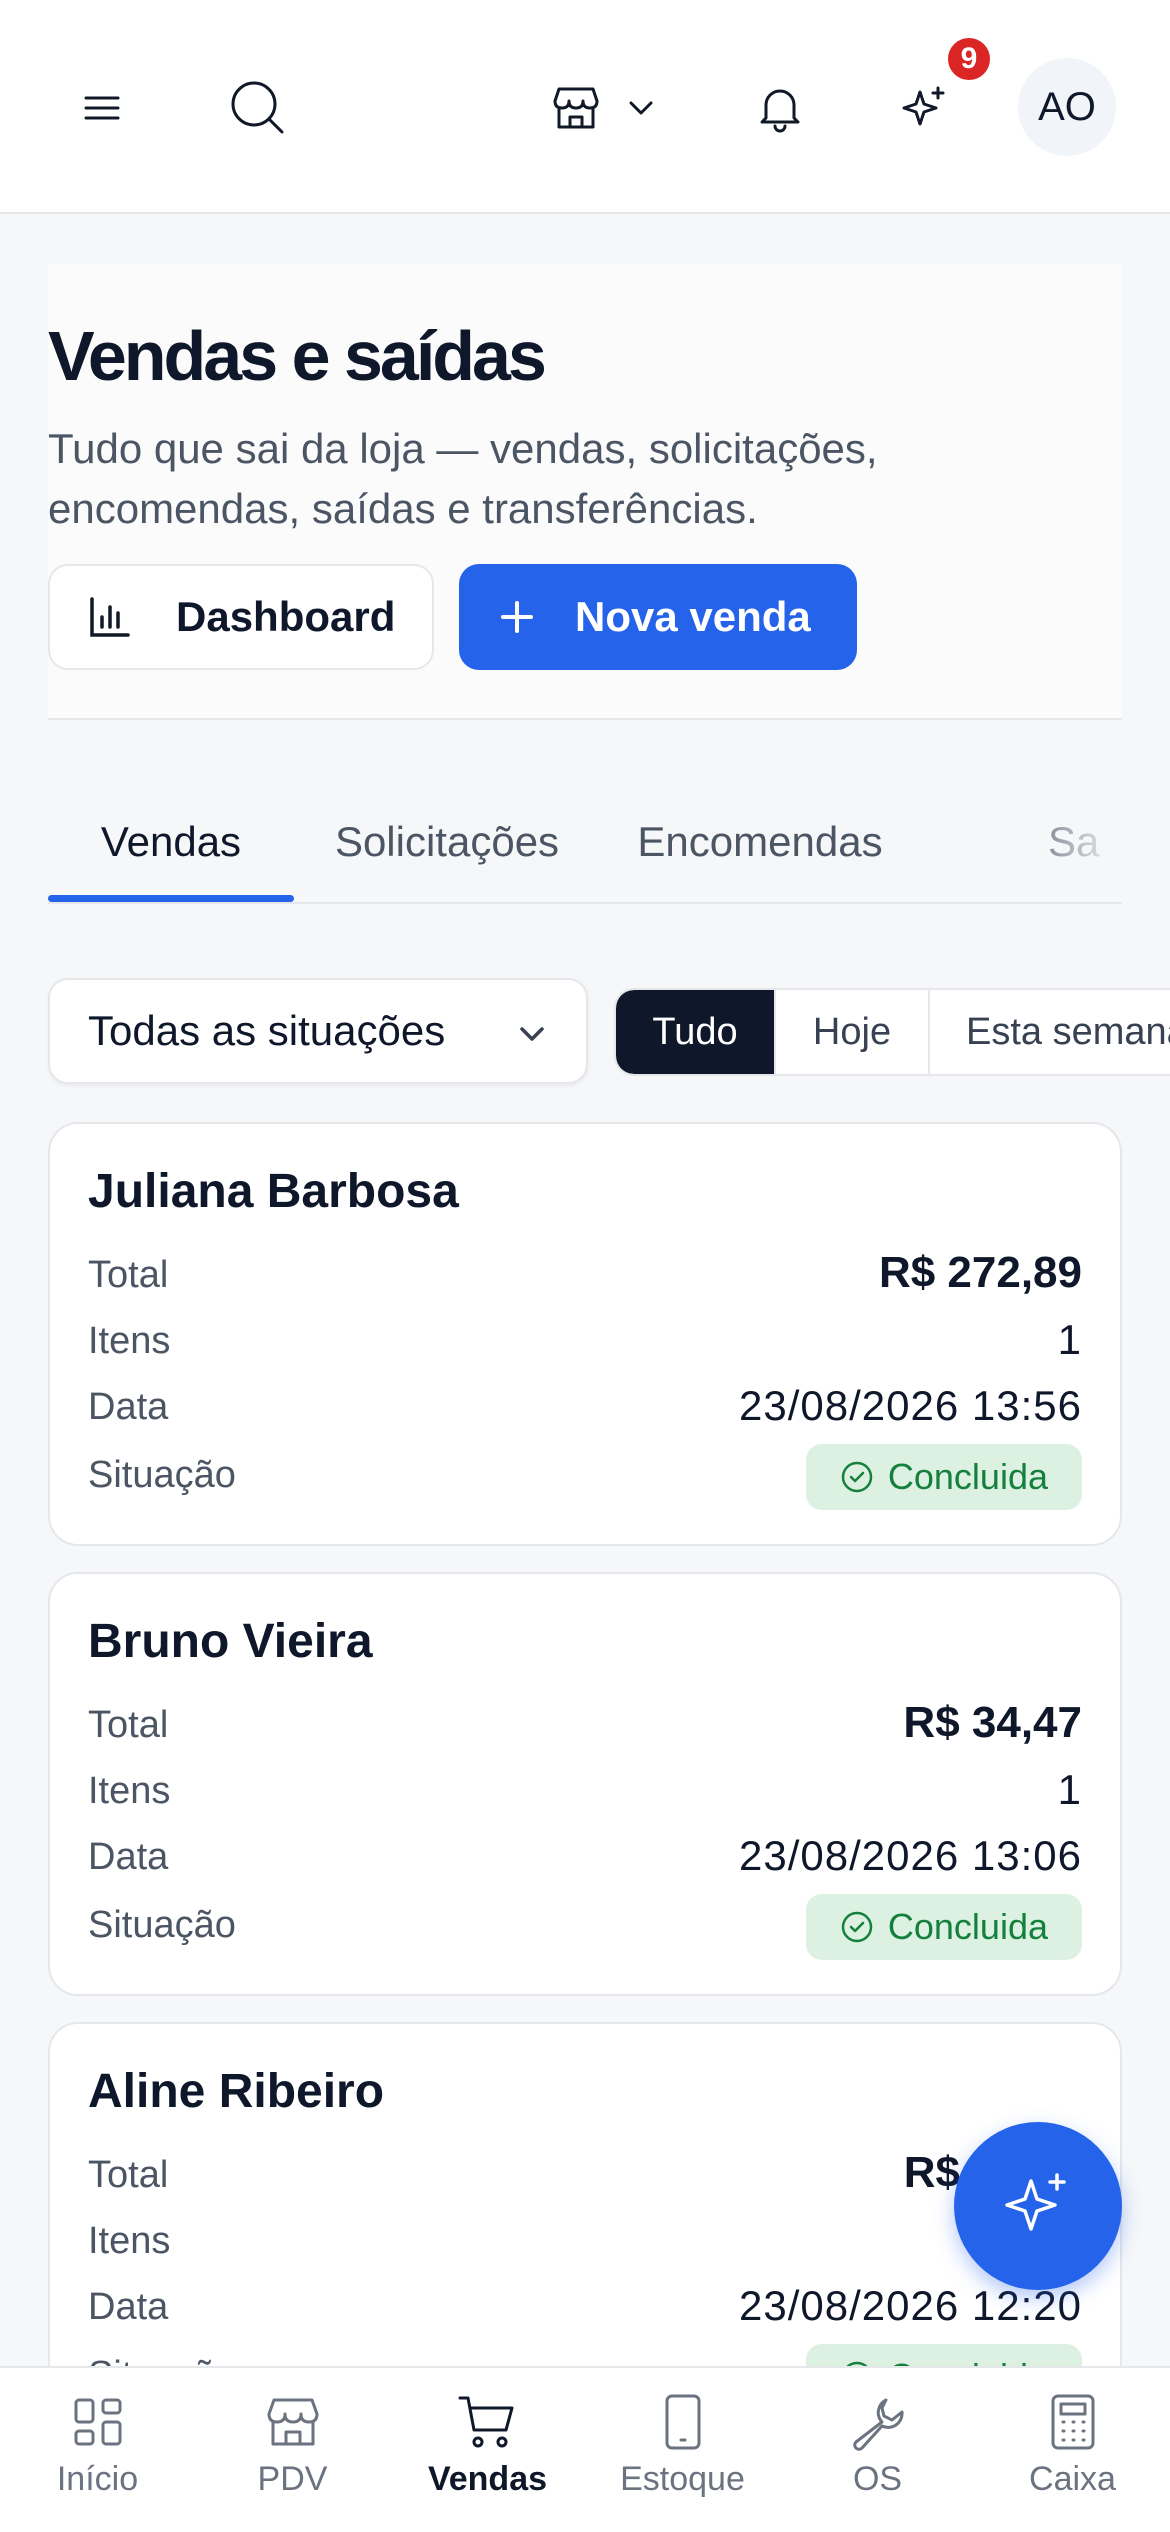 The image size is (1170, 2532). What do you see at coordinates (447, 841) in the screenshot?
I see `tab-solicitacoes: Solicitações` at bounding box center [447, 841].